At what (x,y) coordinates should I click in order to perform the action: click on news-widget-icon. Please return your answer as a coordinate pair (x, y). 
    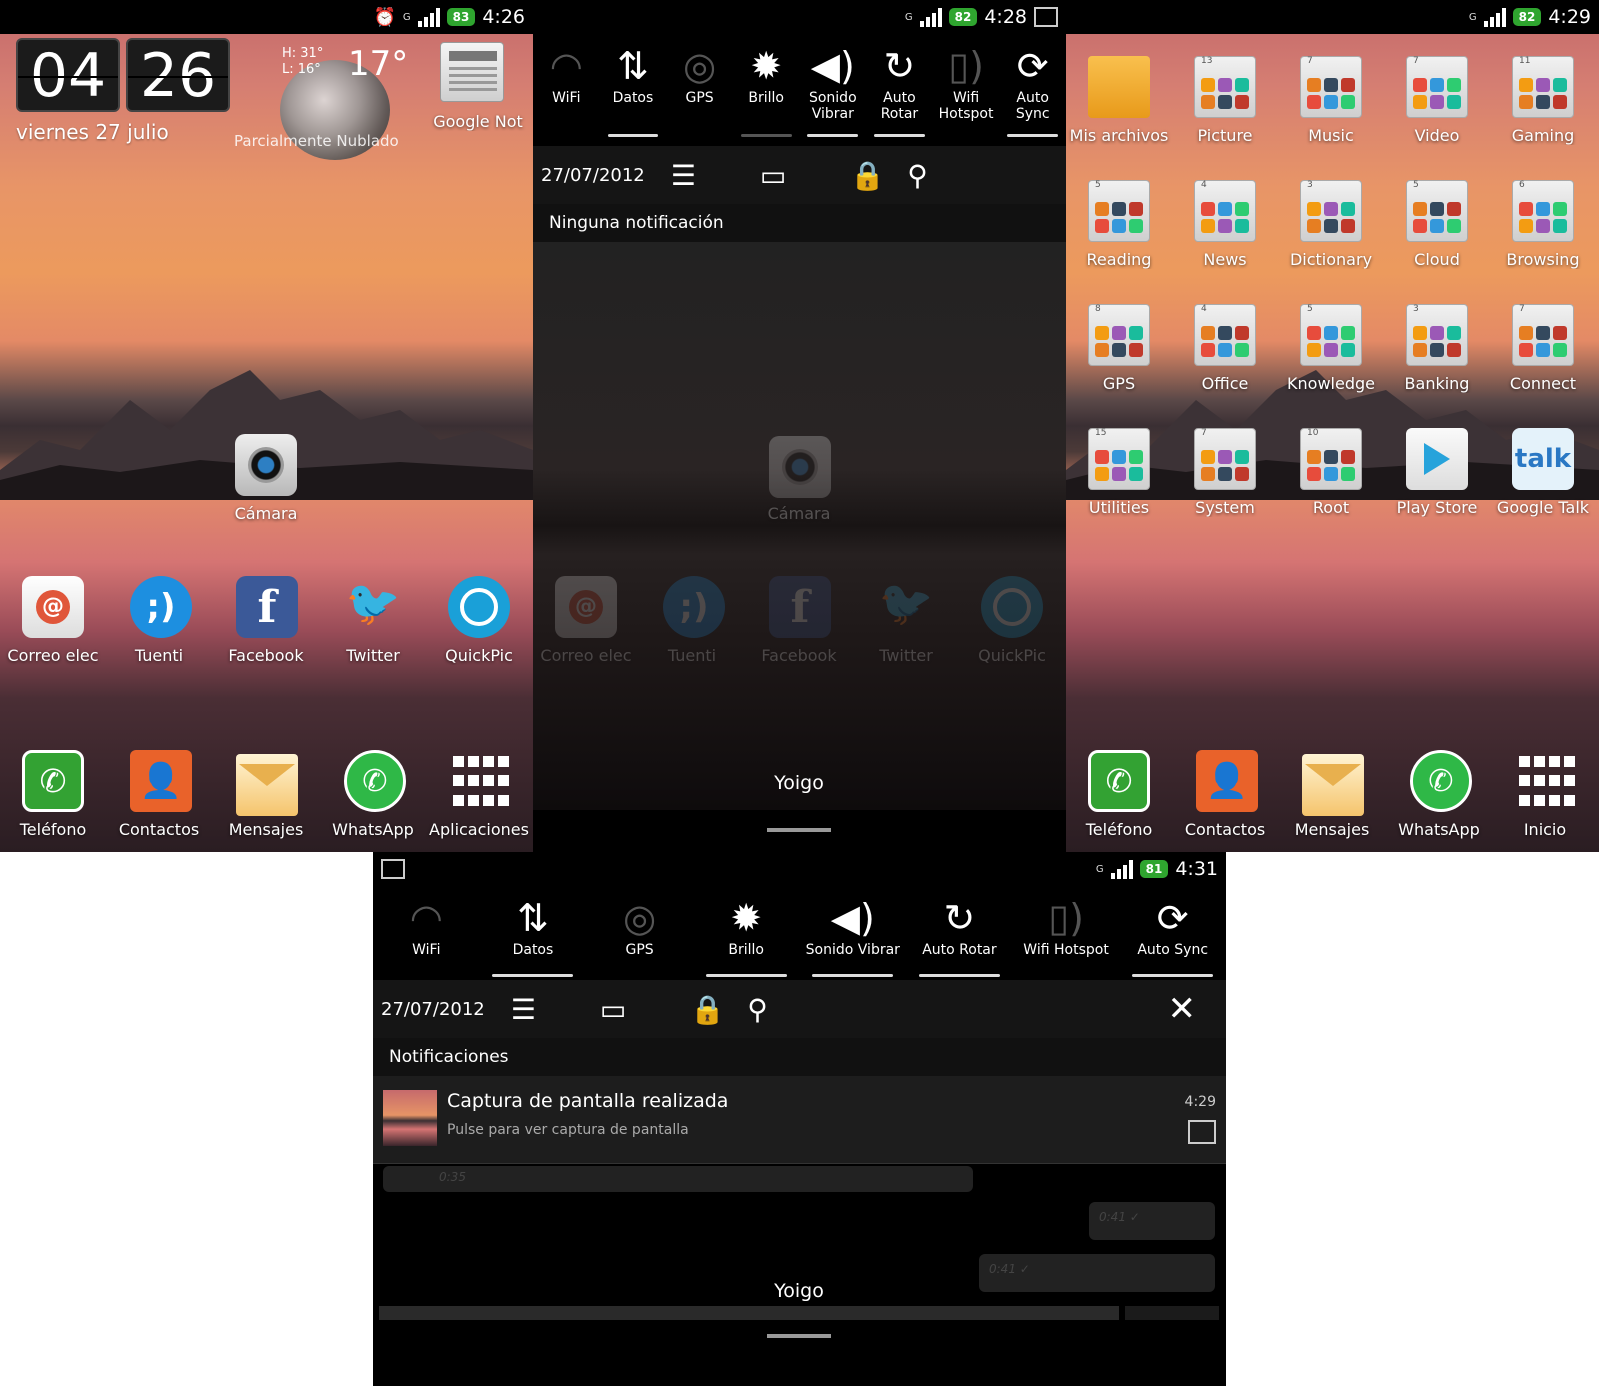
    Looking at the image, I should click on (472, 72).